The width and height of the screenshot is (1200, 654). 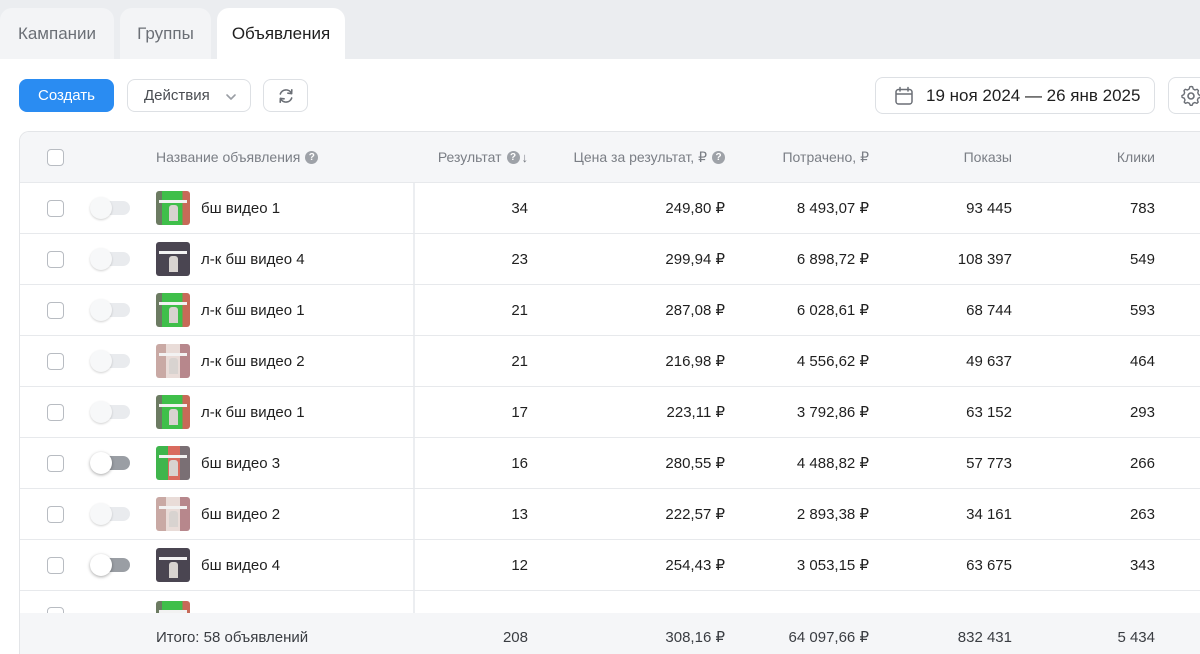 What do you see at coordinates (989, 361) in the screenshot?
I see `shows-value: 49 637` at bounding box center [989, 361].